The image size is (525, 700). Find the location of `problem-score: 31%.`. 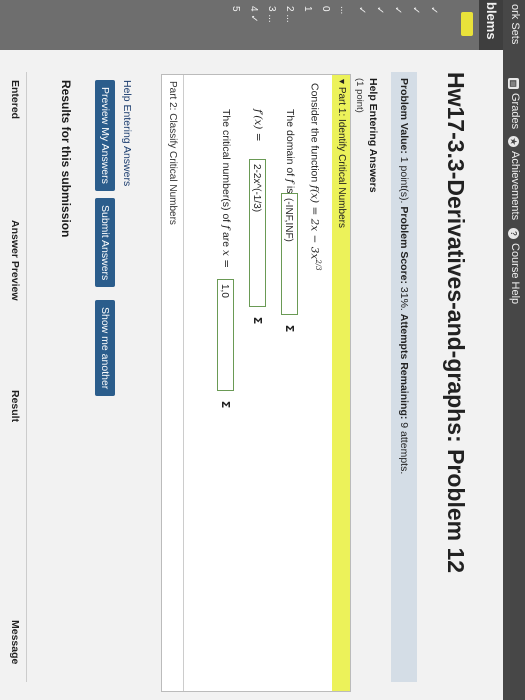

problem-score: 31%. is located at coordinates (404, 298).